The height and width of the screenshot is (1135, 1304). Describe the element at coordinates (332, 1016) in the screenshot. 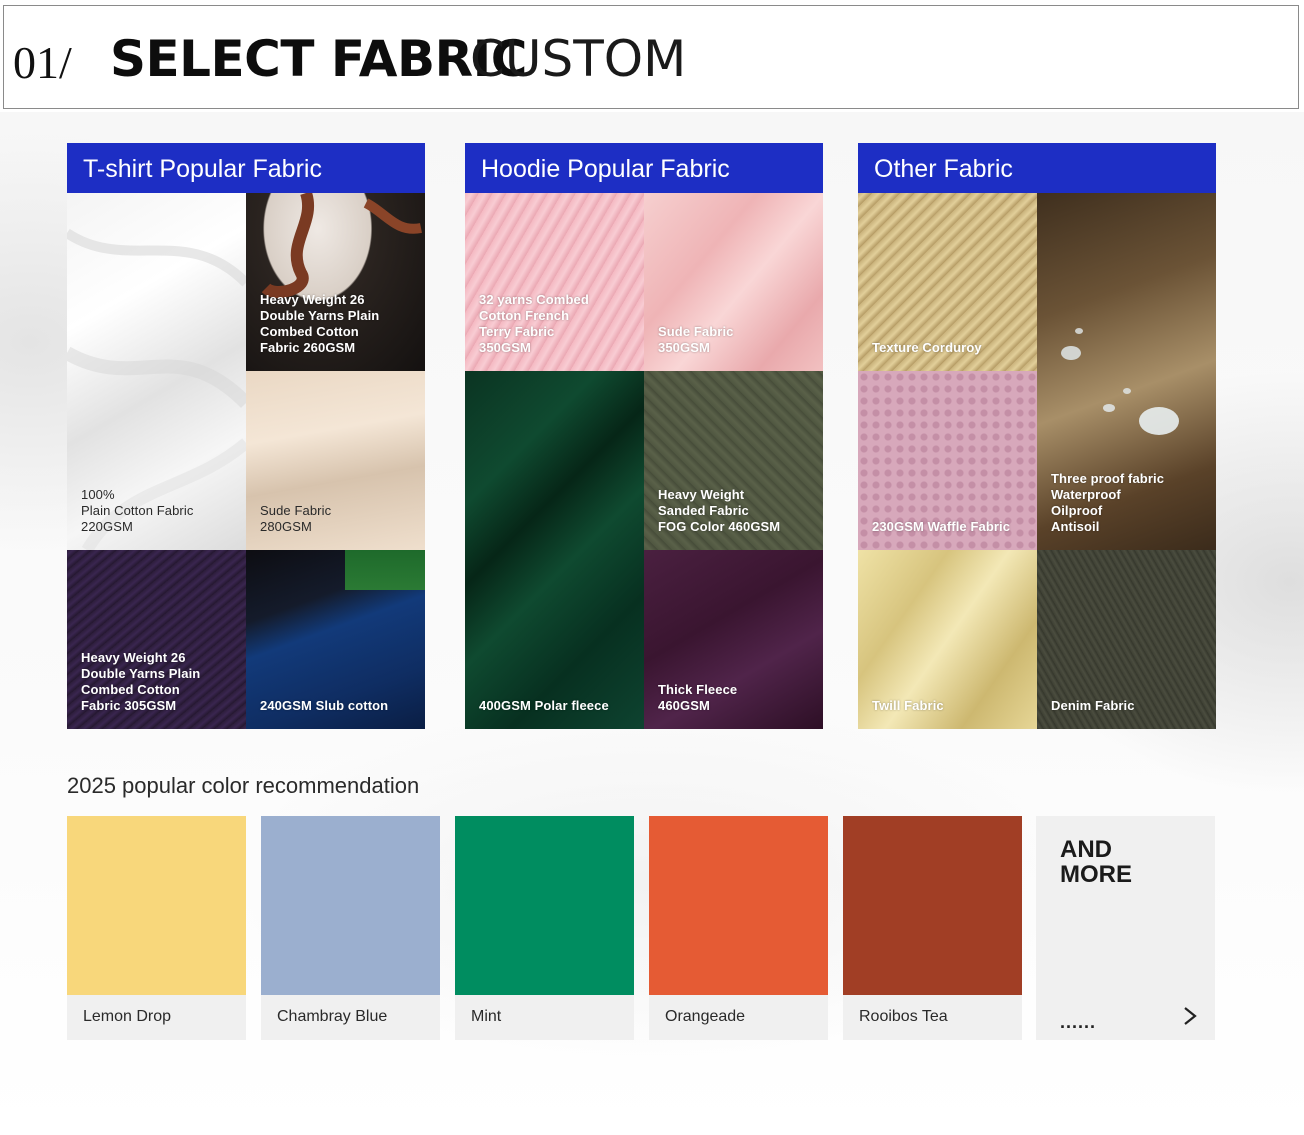

I see `color-name: Chambray Blue` at that location.